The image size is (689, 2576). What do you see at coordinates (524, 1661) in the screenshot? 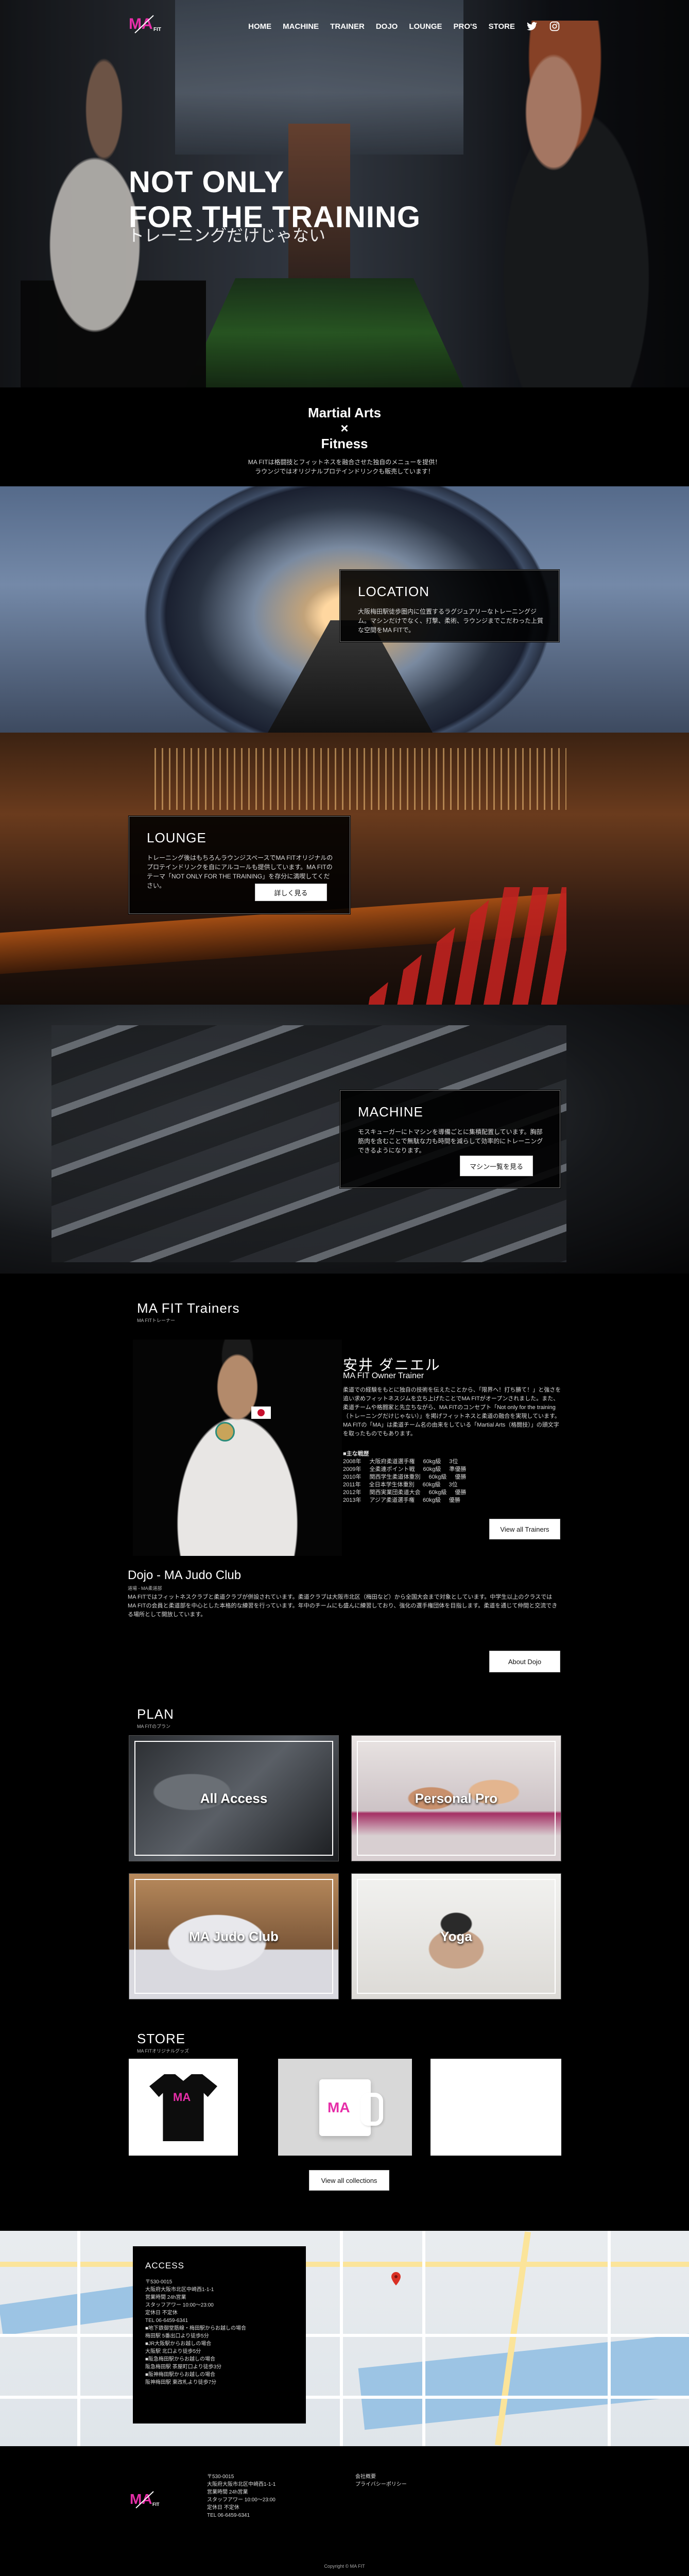
I see `about-dojo-button: About Dojo` at bounding box center [524, 1661].